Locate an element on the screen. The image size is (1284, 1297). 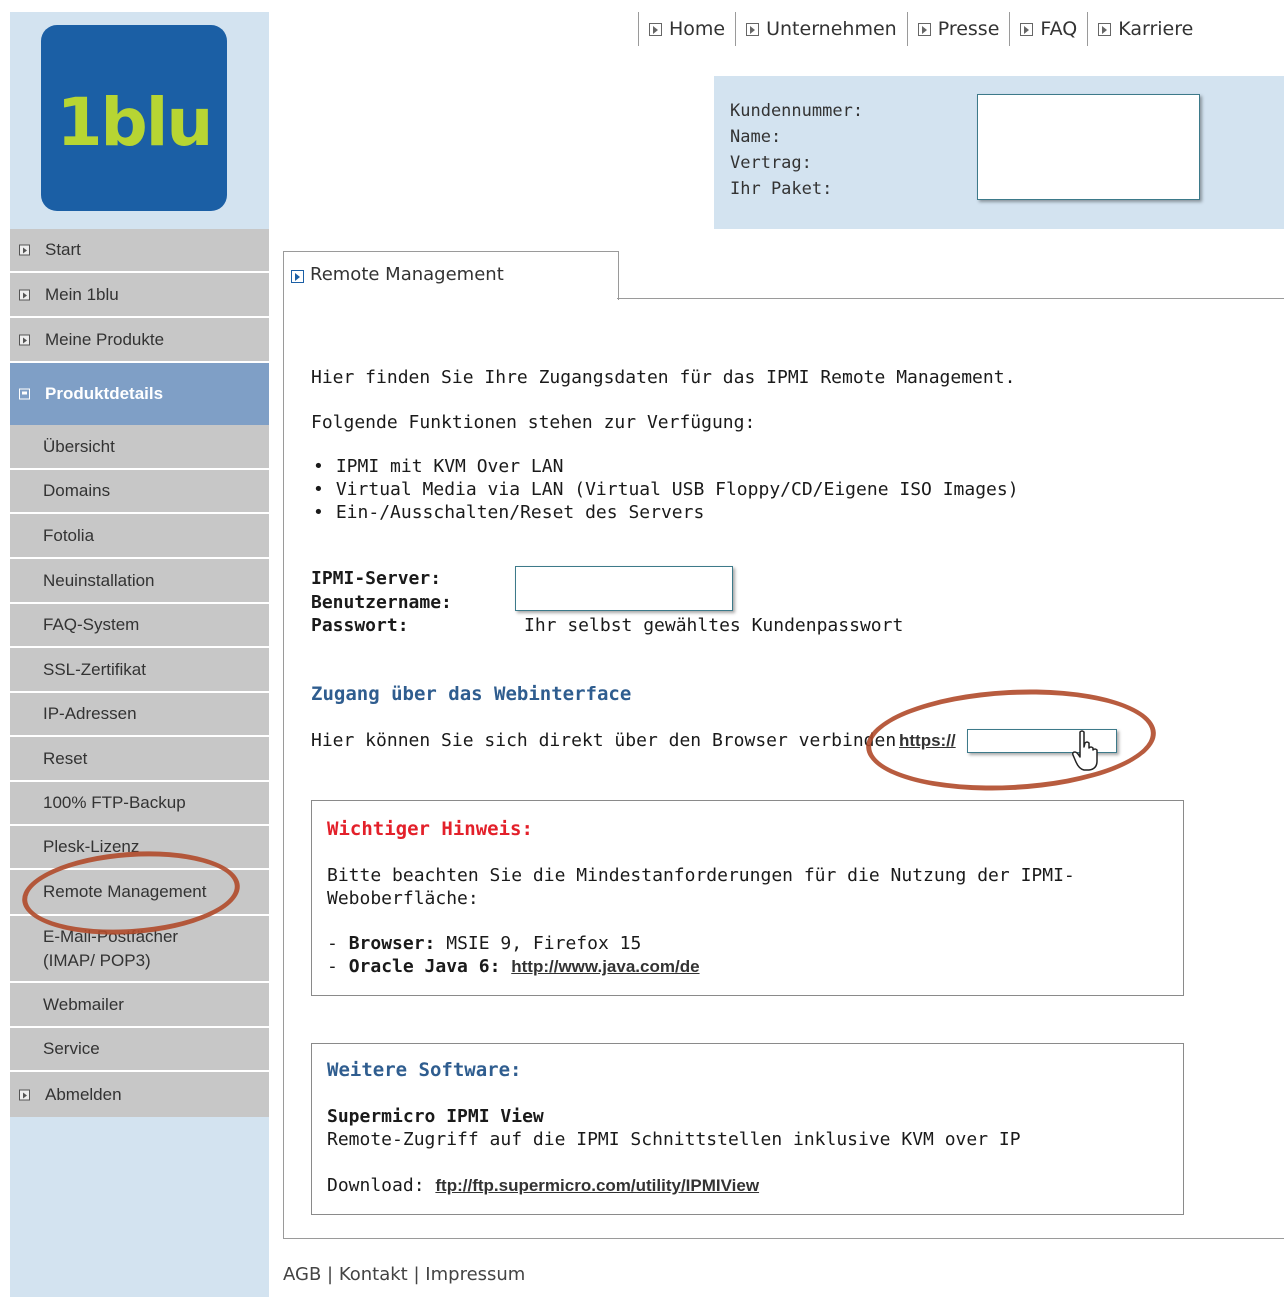
nav-presse: Presse is located at coordinates (958, 29).